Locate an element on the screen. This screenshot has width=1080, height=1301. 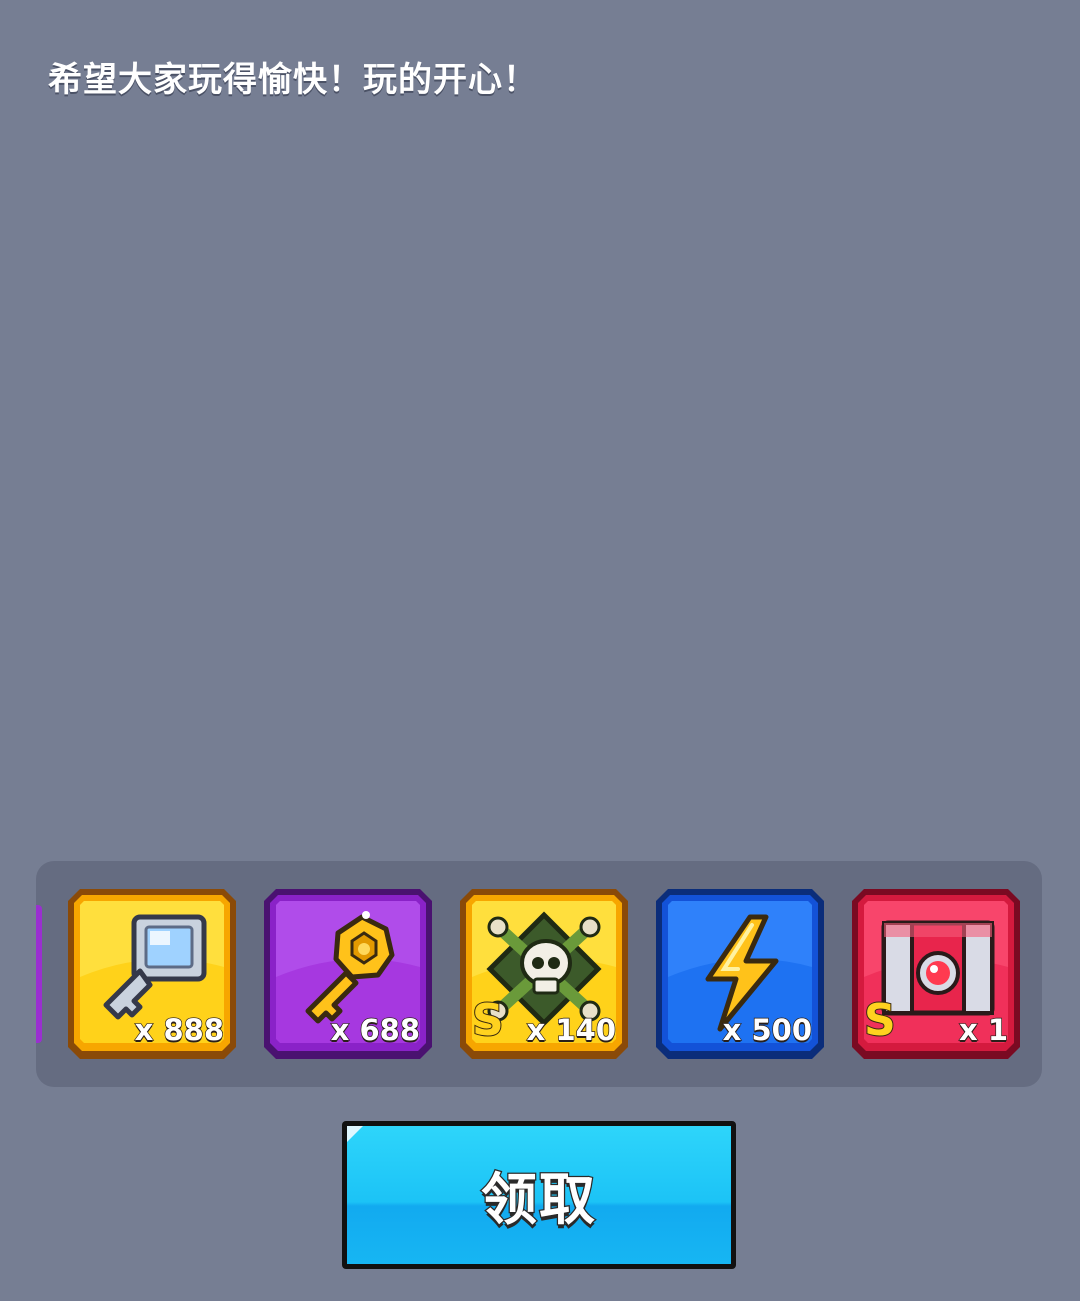
partial-reward-item is located at coordinates (39, 974).